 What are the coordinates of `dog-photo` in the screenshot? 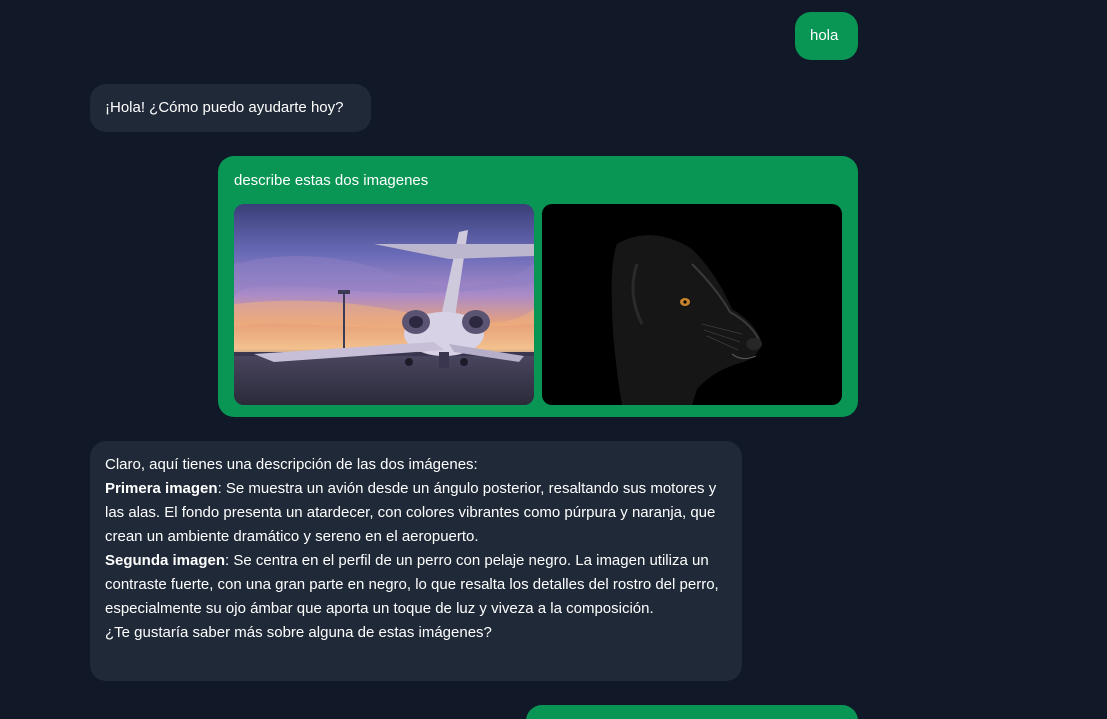 It's located at (692, 304).